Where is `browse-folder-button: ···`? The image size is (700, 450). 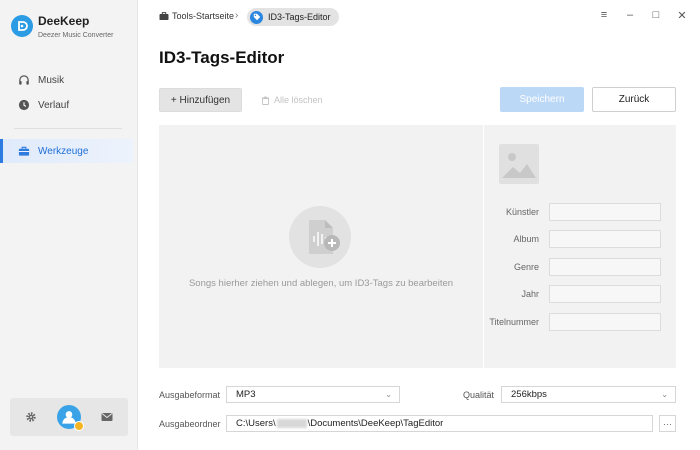 browse-folder-button: ··· is located at coordinates (667, 423).